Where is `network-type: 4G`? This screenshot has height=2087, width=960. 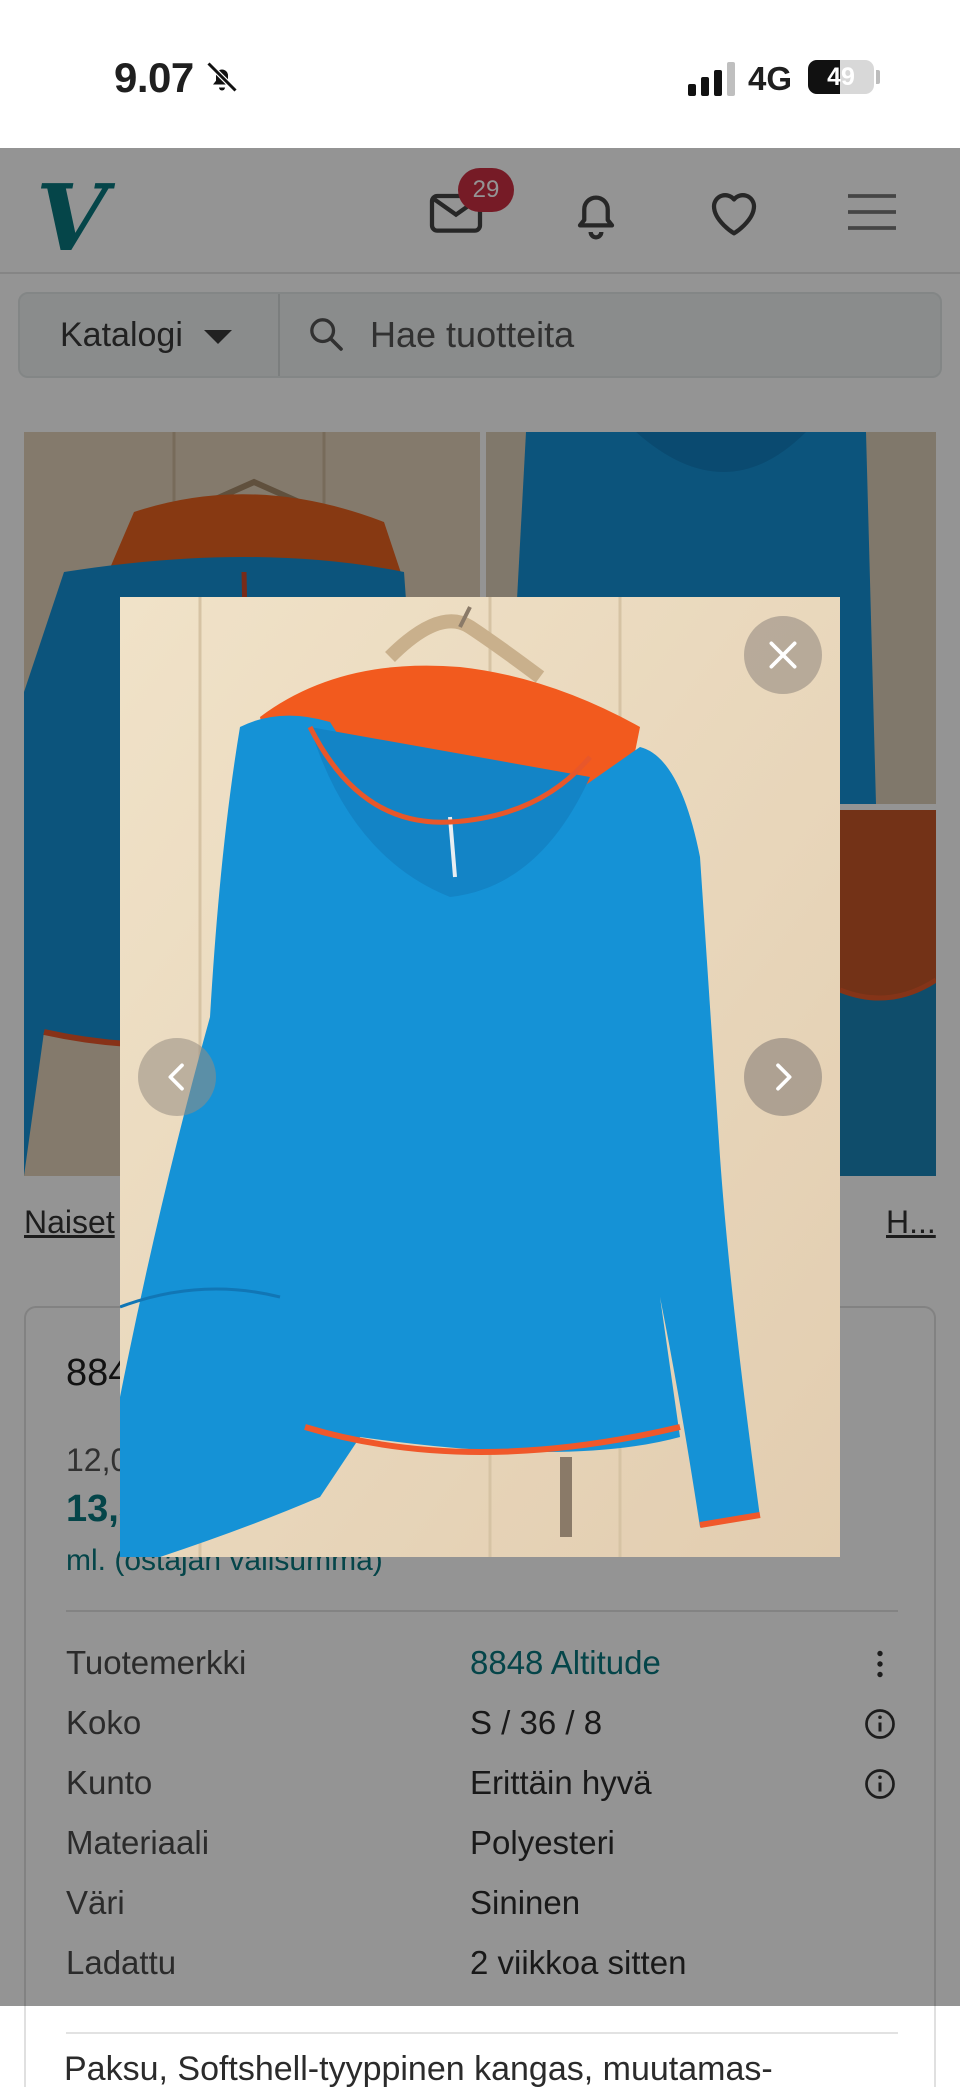 network-type: 4G is located at coordinates (770, 78).